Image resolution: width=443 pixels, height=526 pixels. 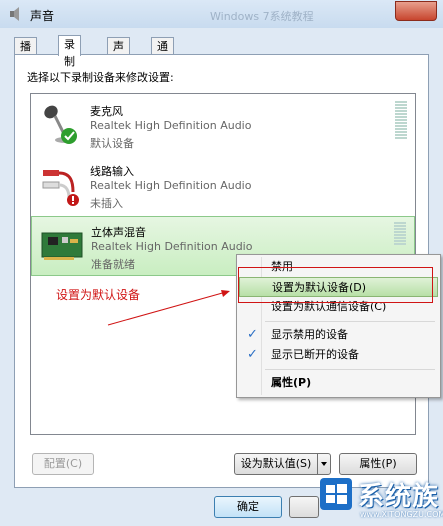 I want to click on watermark-url: www.XITONGZU.COM, so click(x=401, y=514).